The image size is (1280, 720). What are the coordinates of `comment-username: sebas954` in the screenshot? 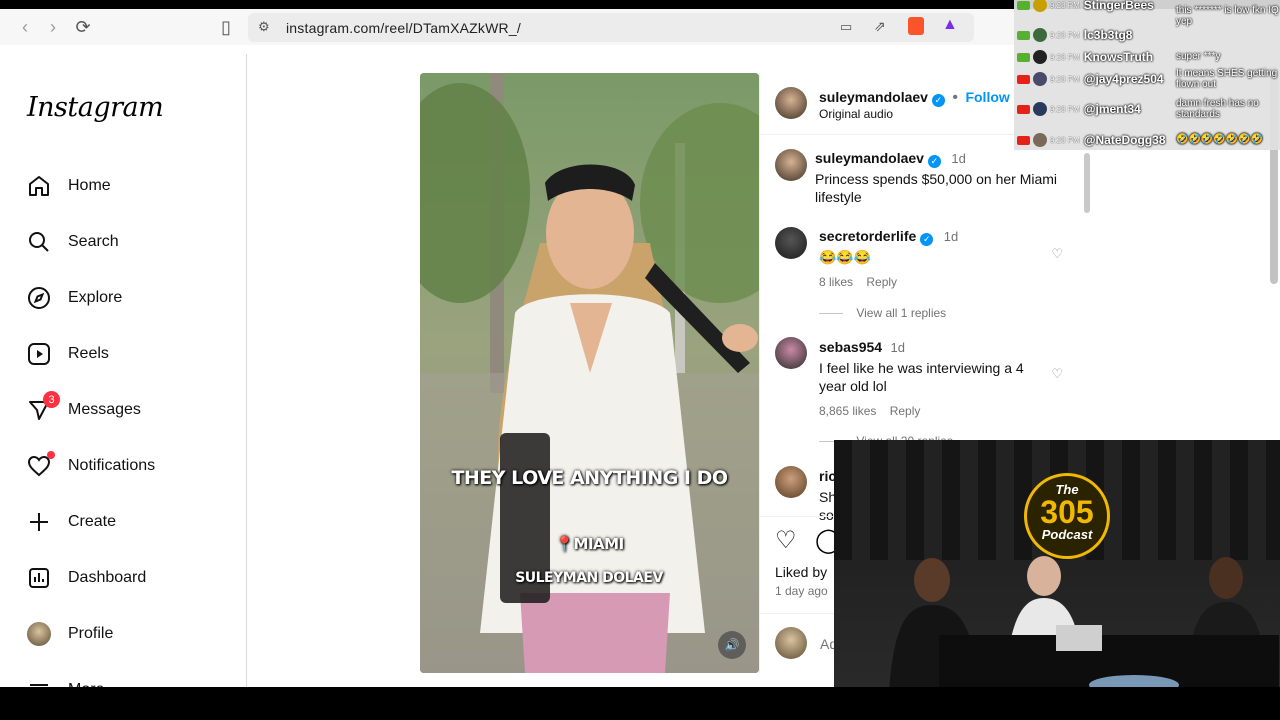 It's located at (850, 347).